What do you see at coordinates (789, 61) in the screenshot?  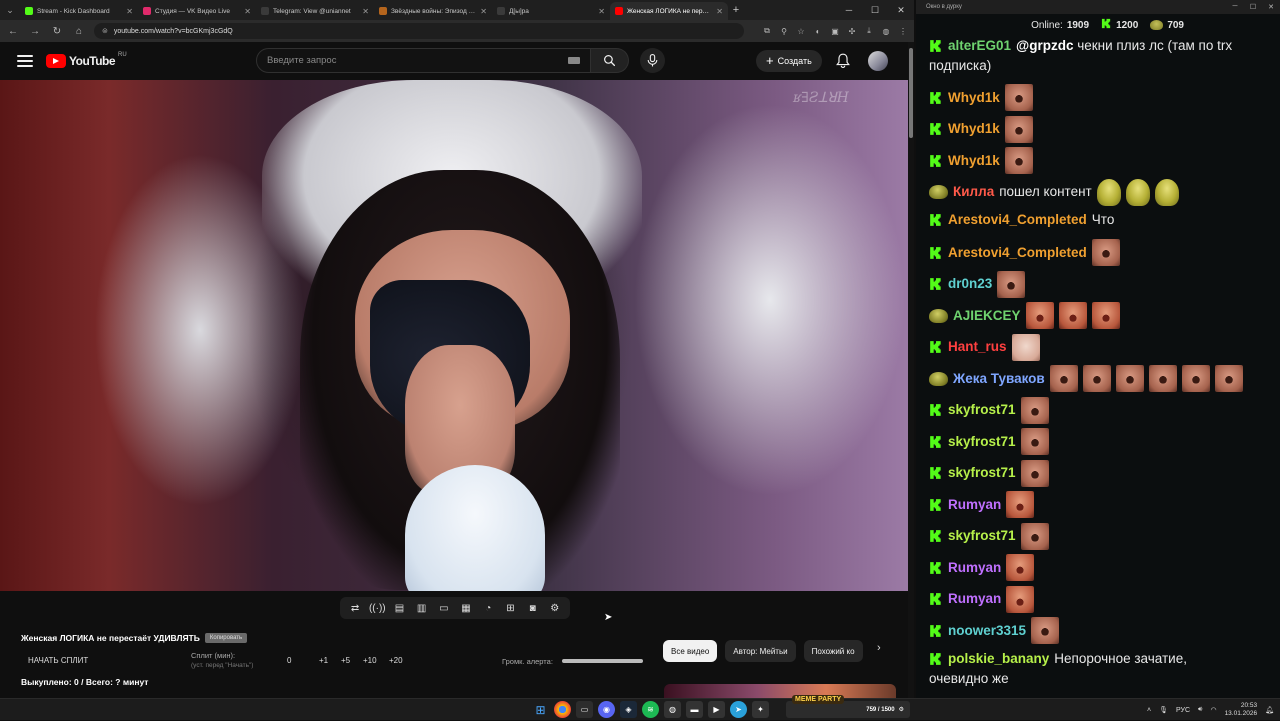 I see `create-button: + Создать` at bounding box center [789, 61].